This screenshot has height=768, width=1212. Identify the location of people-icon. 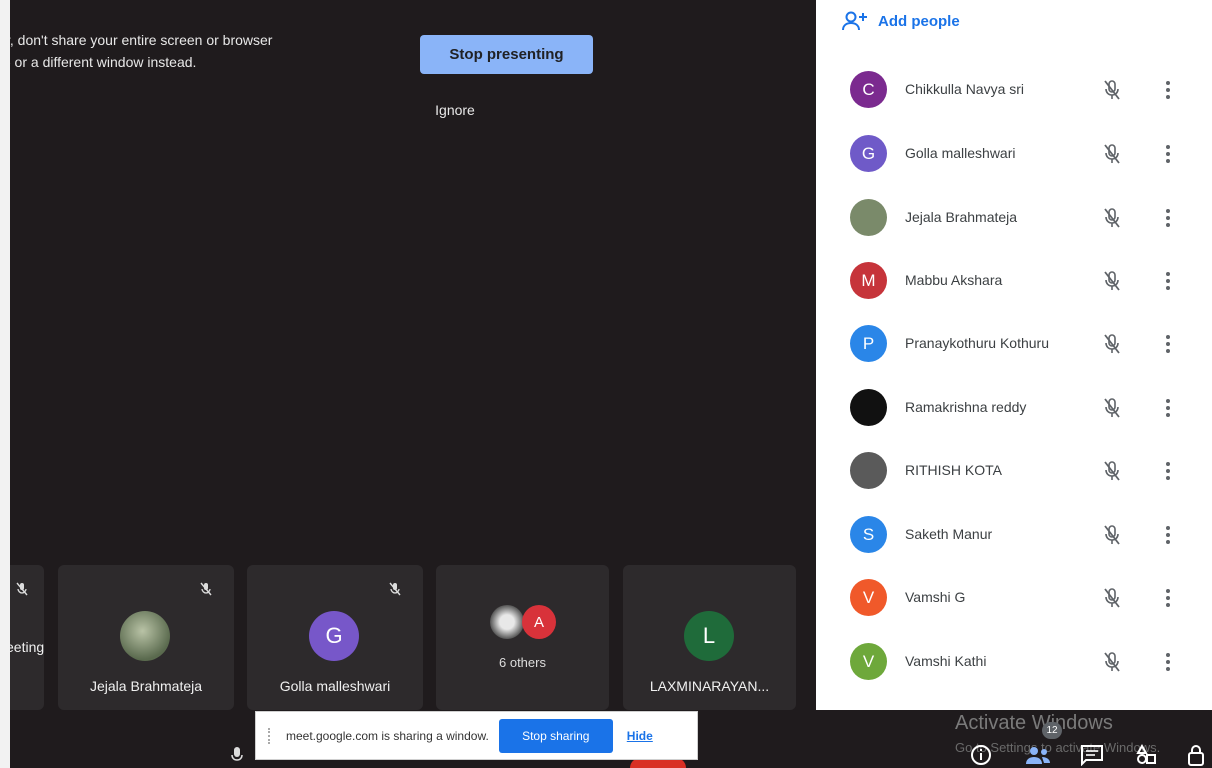
(1038, 755).